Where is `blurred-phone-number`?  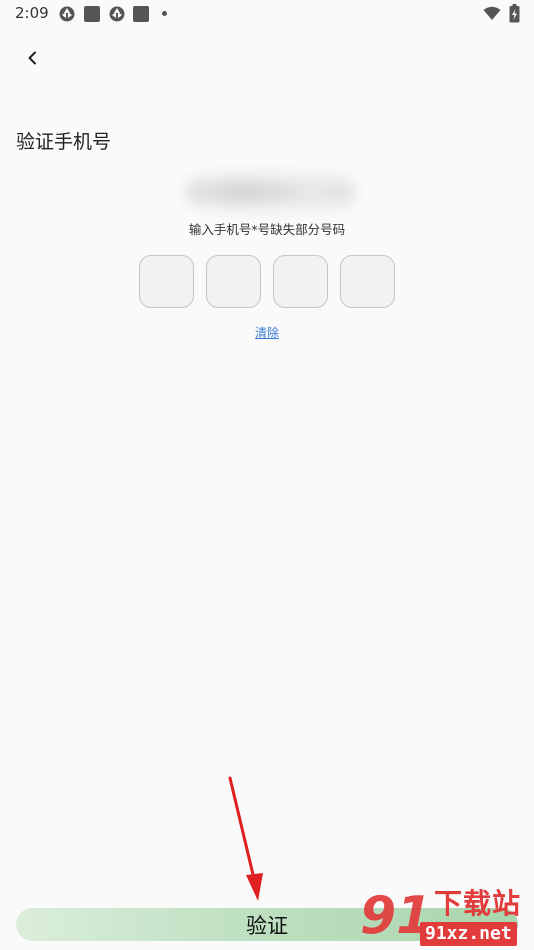 blurred-phone-number is located at coordinates (270, 192).